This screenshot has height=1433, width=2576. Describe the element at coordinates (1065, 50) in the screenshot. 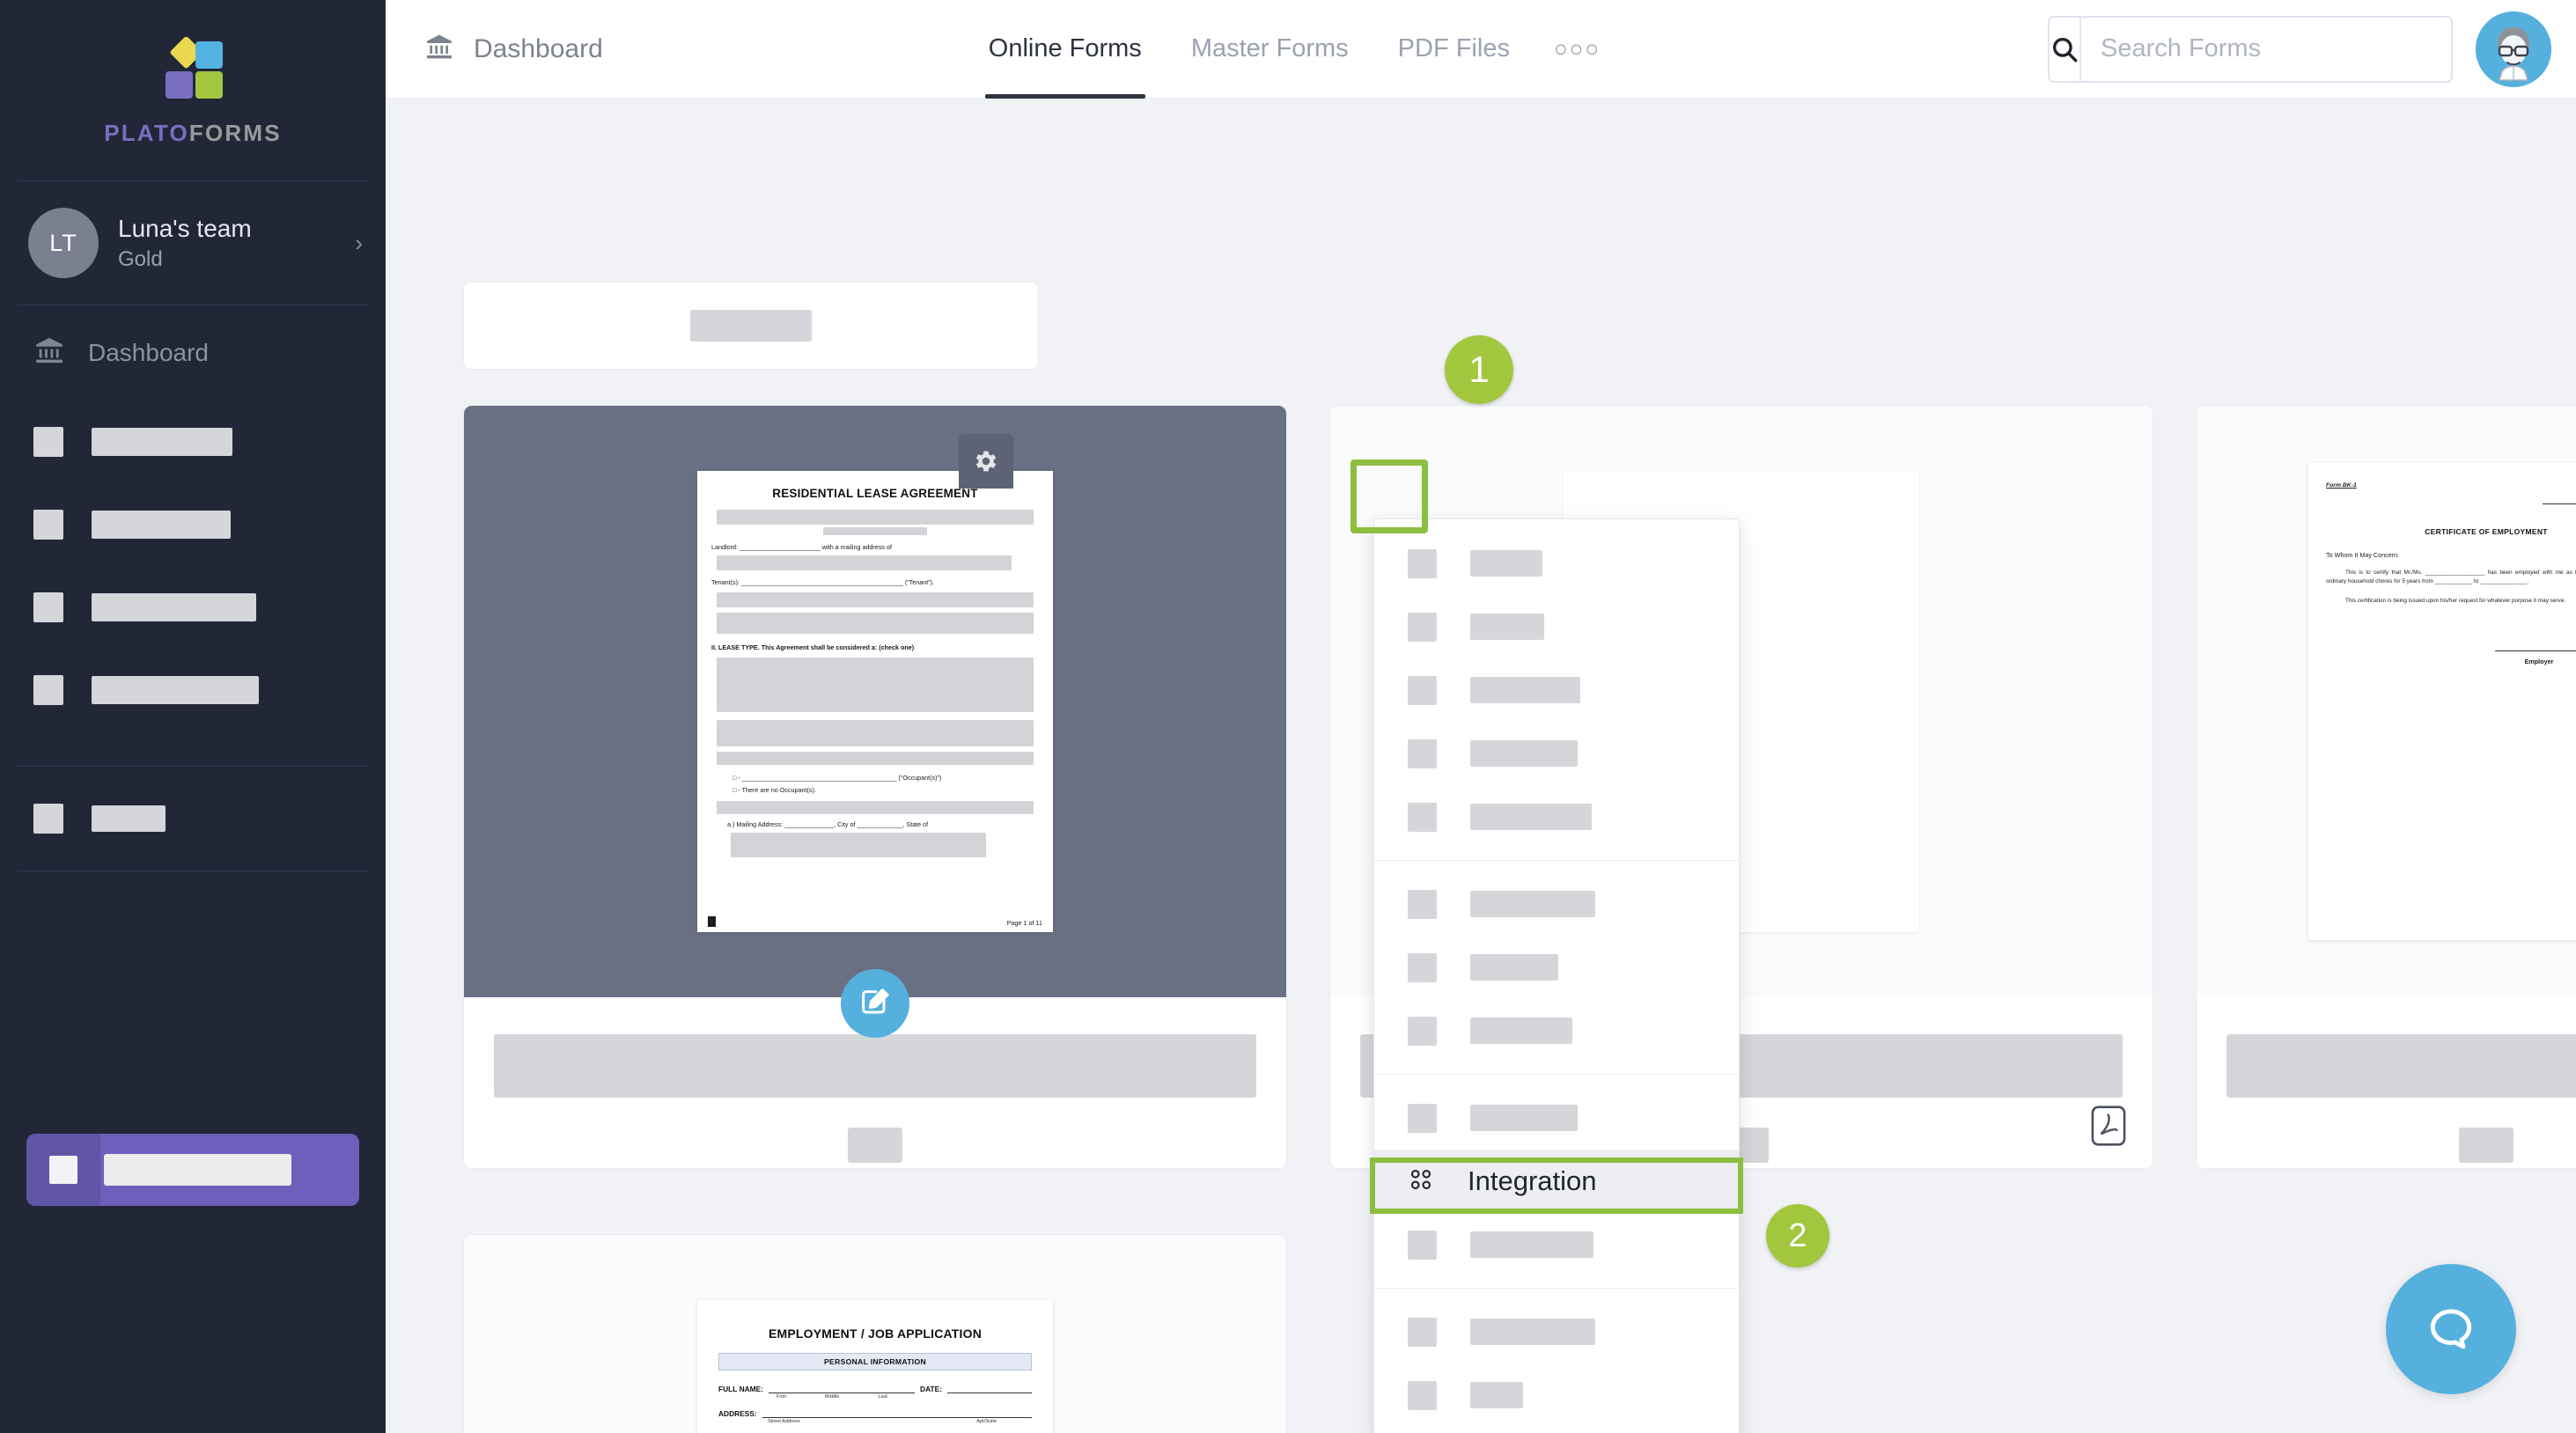

I see `tab-online-forms: Online Forms` at that location.